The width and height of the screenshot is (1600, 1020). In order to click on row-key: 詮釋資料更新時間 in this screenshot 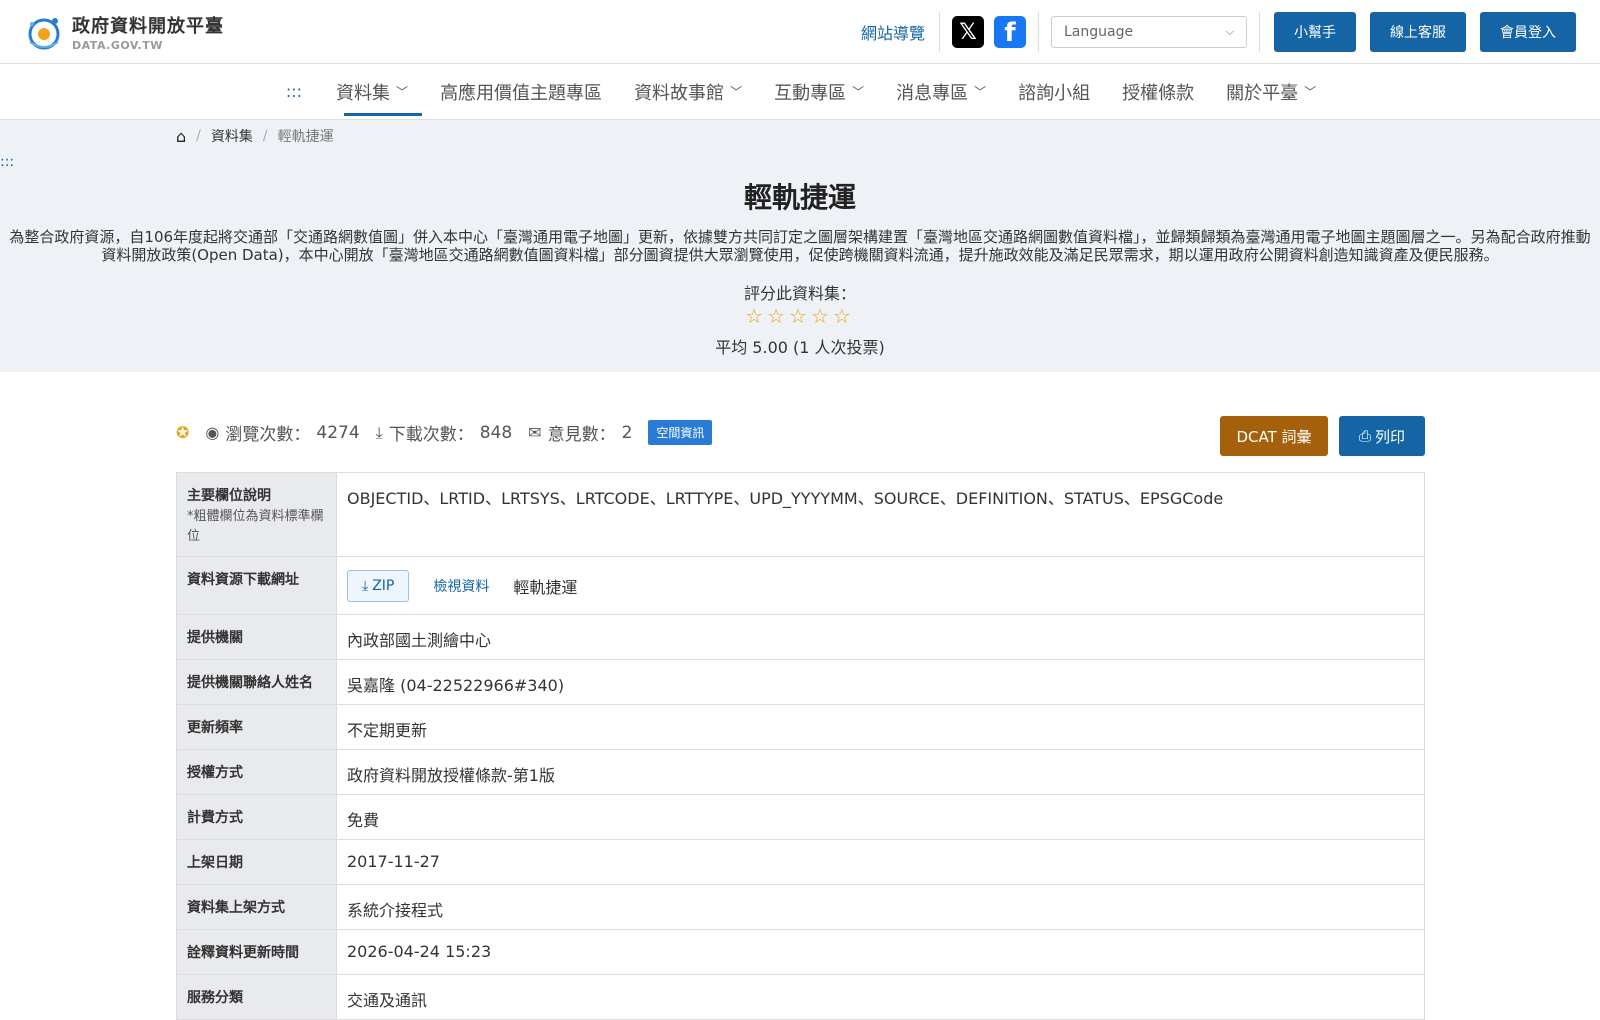, I will do `click(257, 952)`.